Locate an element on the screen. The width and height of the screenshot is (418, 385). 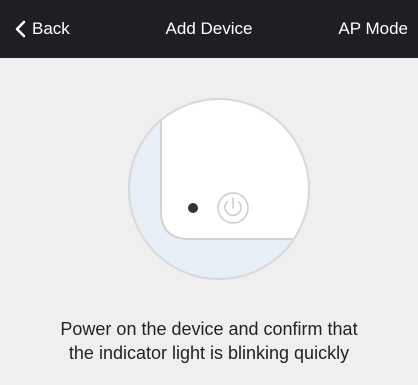
ap-mode-button: AP Mode is located at coordinates (373, 29).